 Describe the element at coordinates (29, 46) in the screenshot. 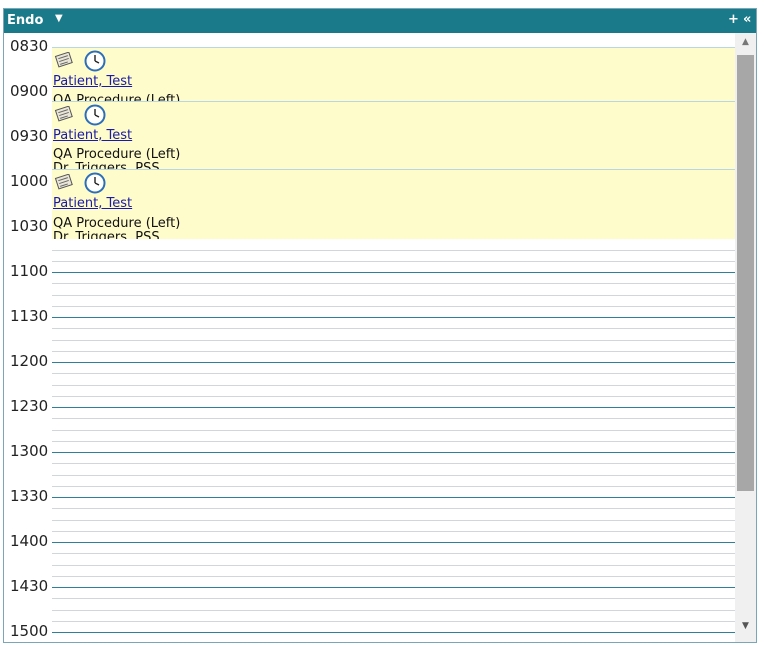

I see `time-label: 0830` at that location.